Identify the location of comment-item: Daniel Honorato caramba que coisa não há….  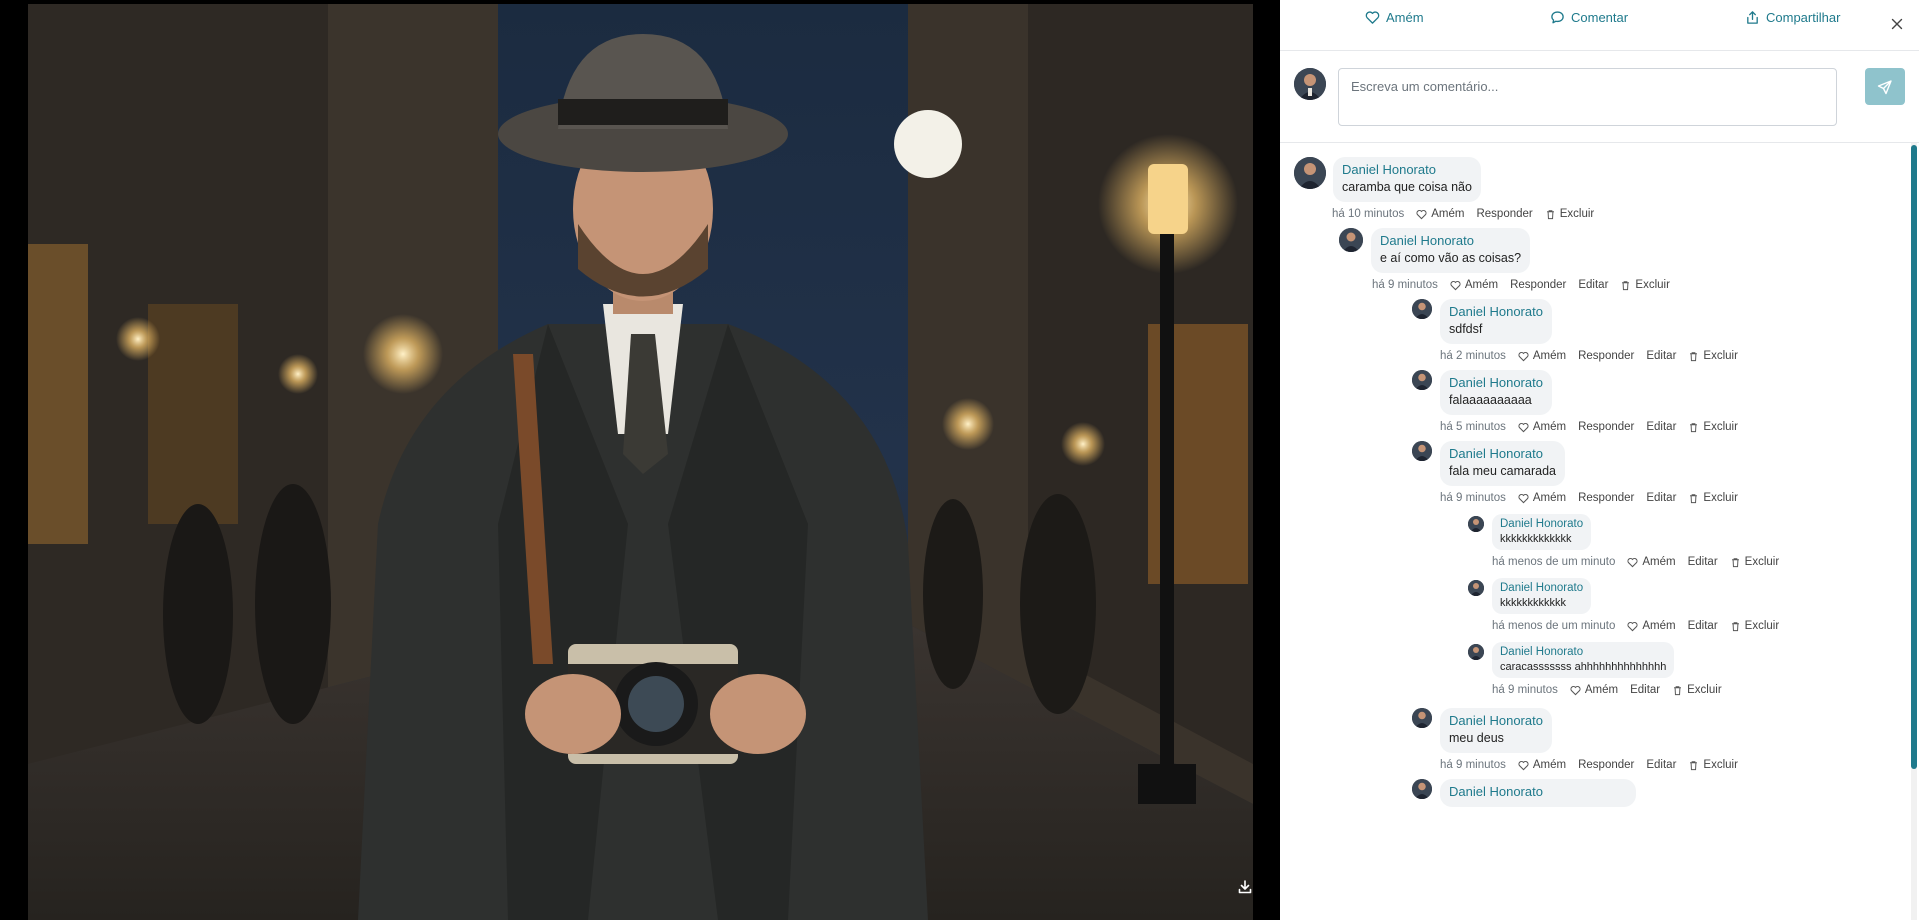
(1599, 188).